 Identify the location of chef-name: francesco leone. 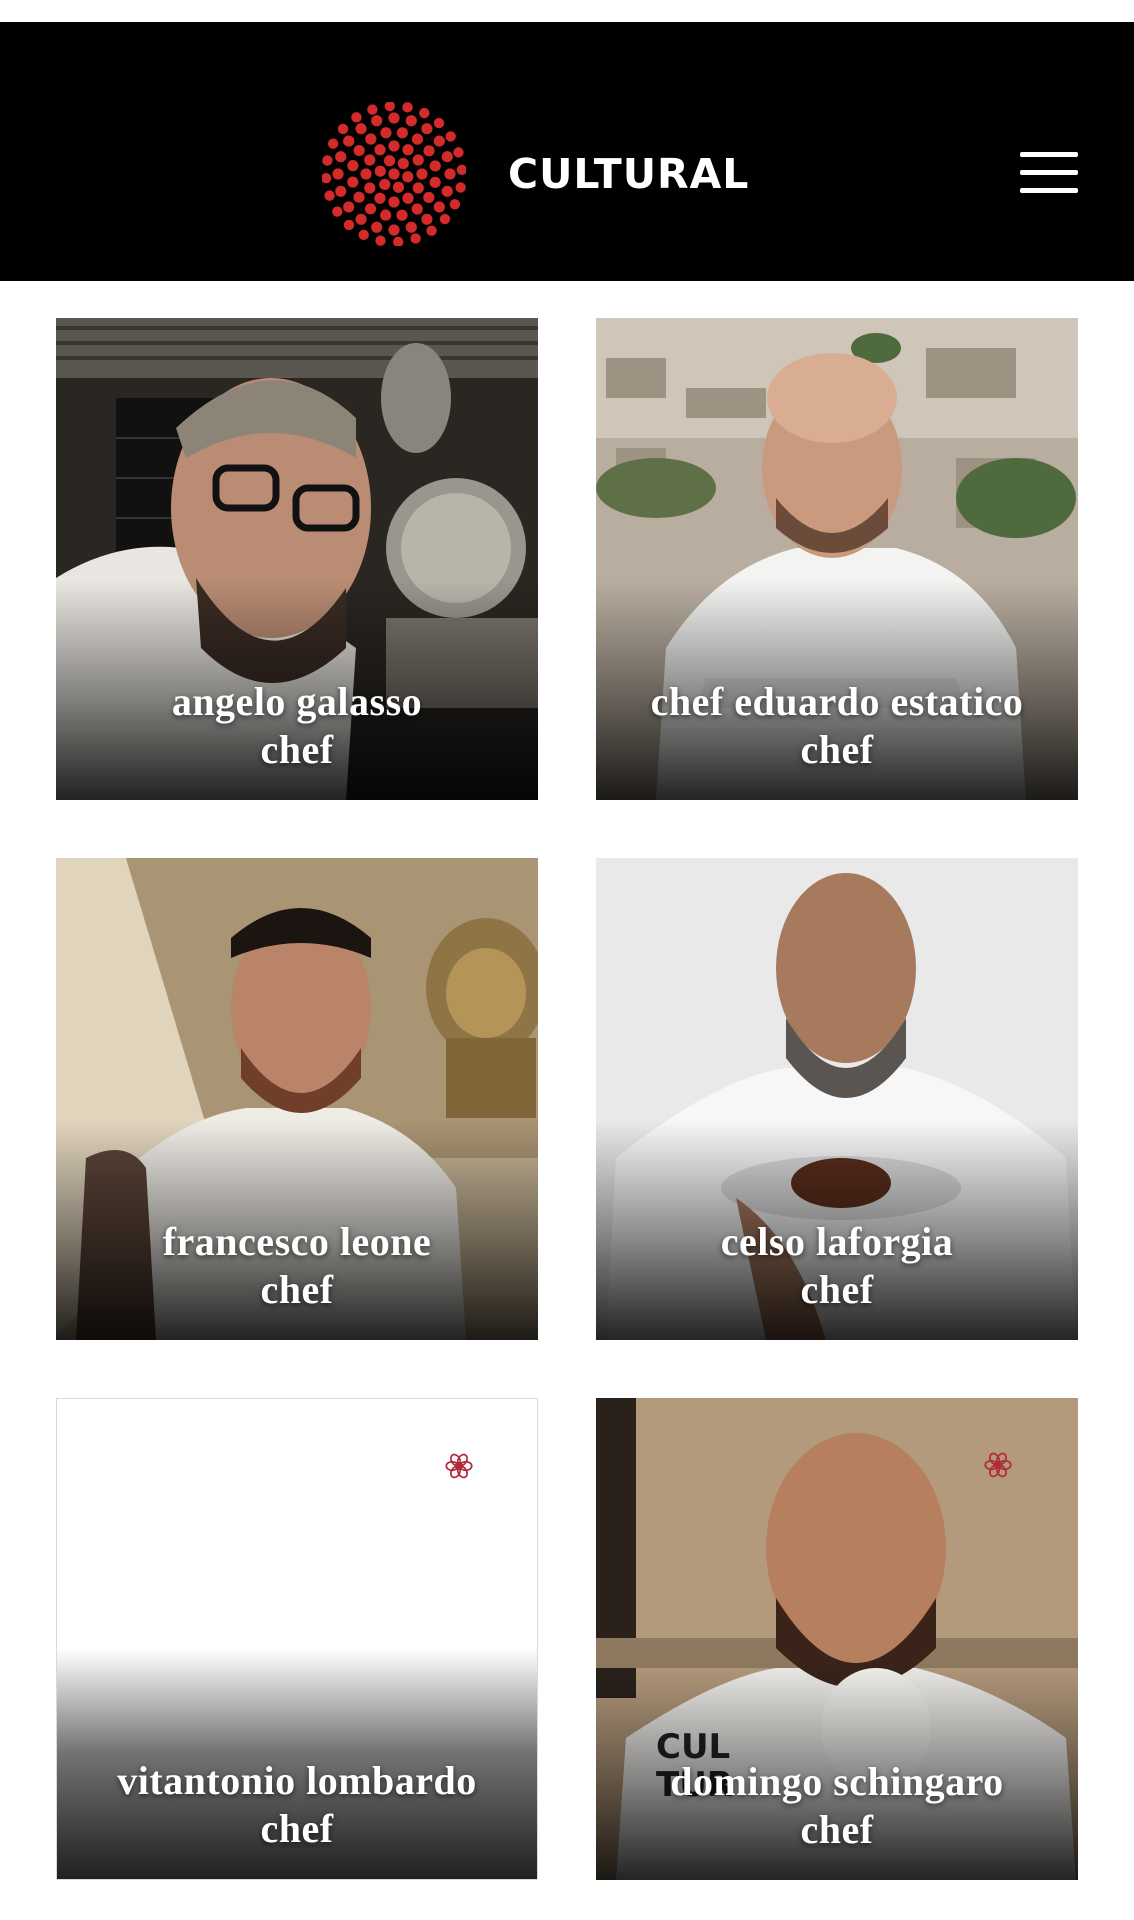
(297, 1241).